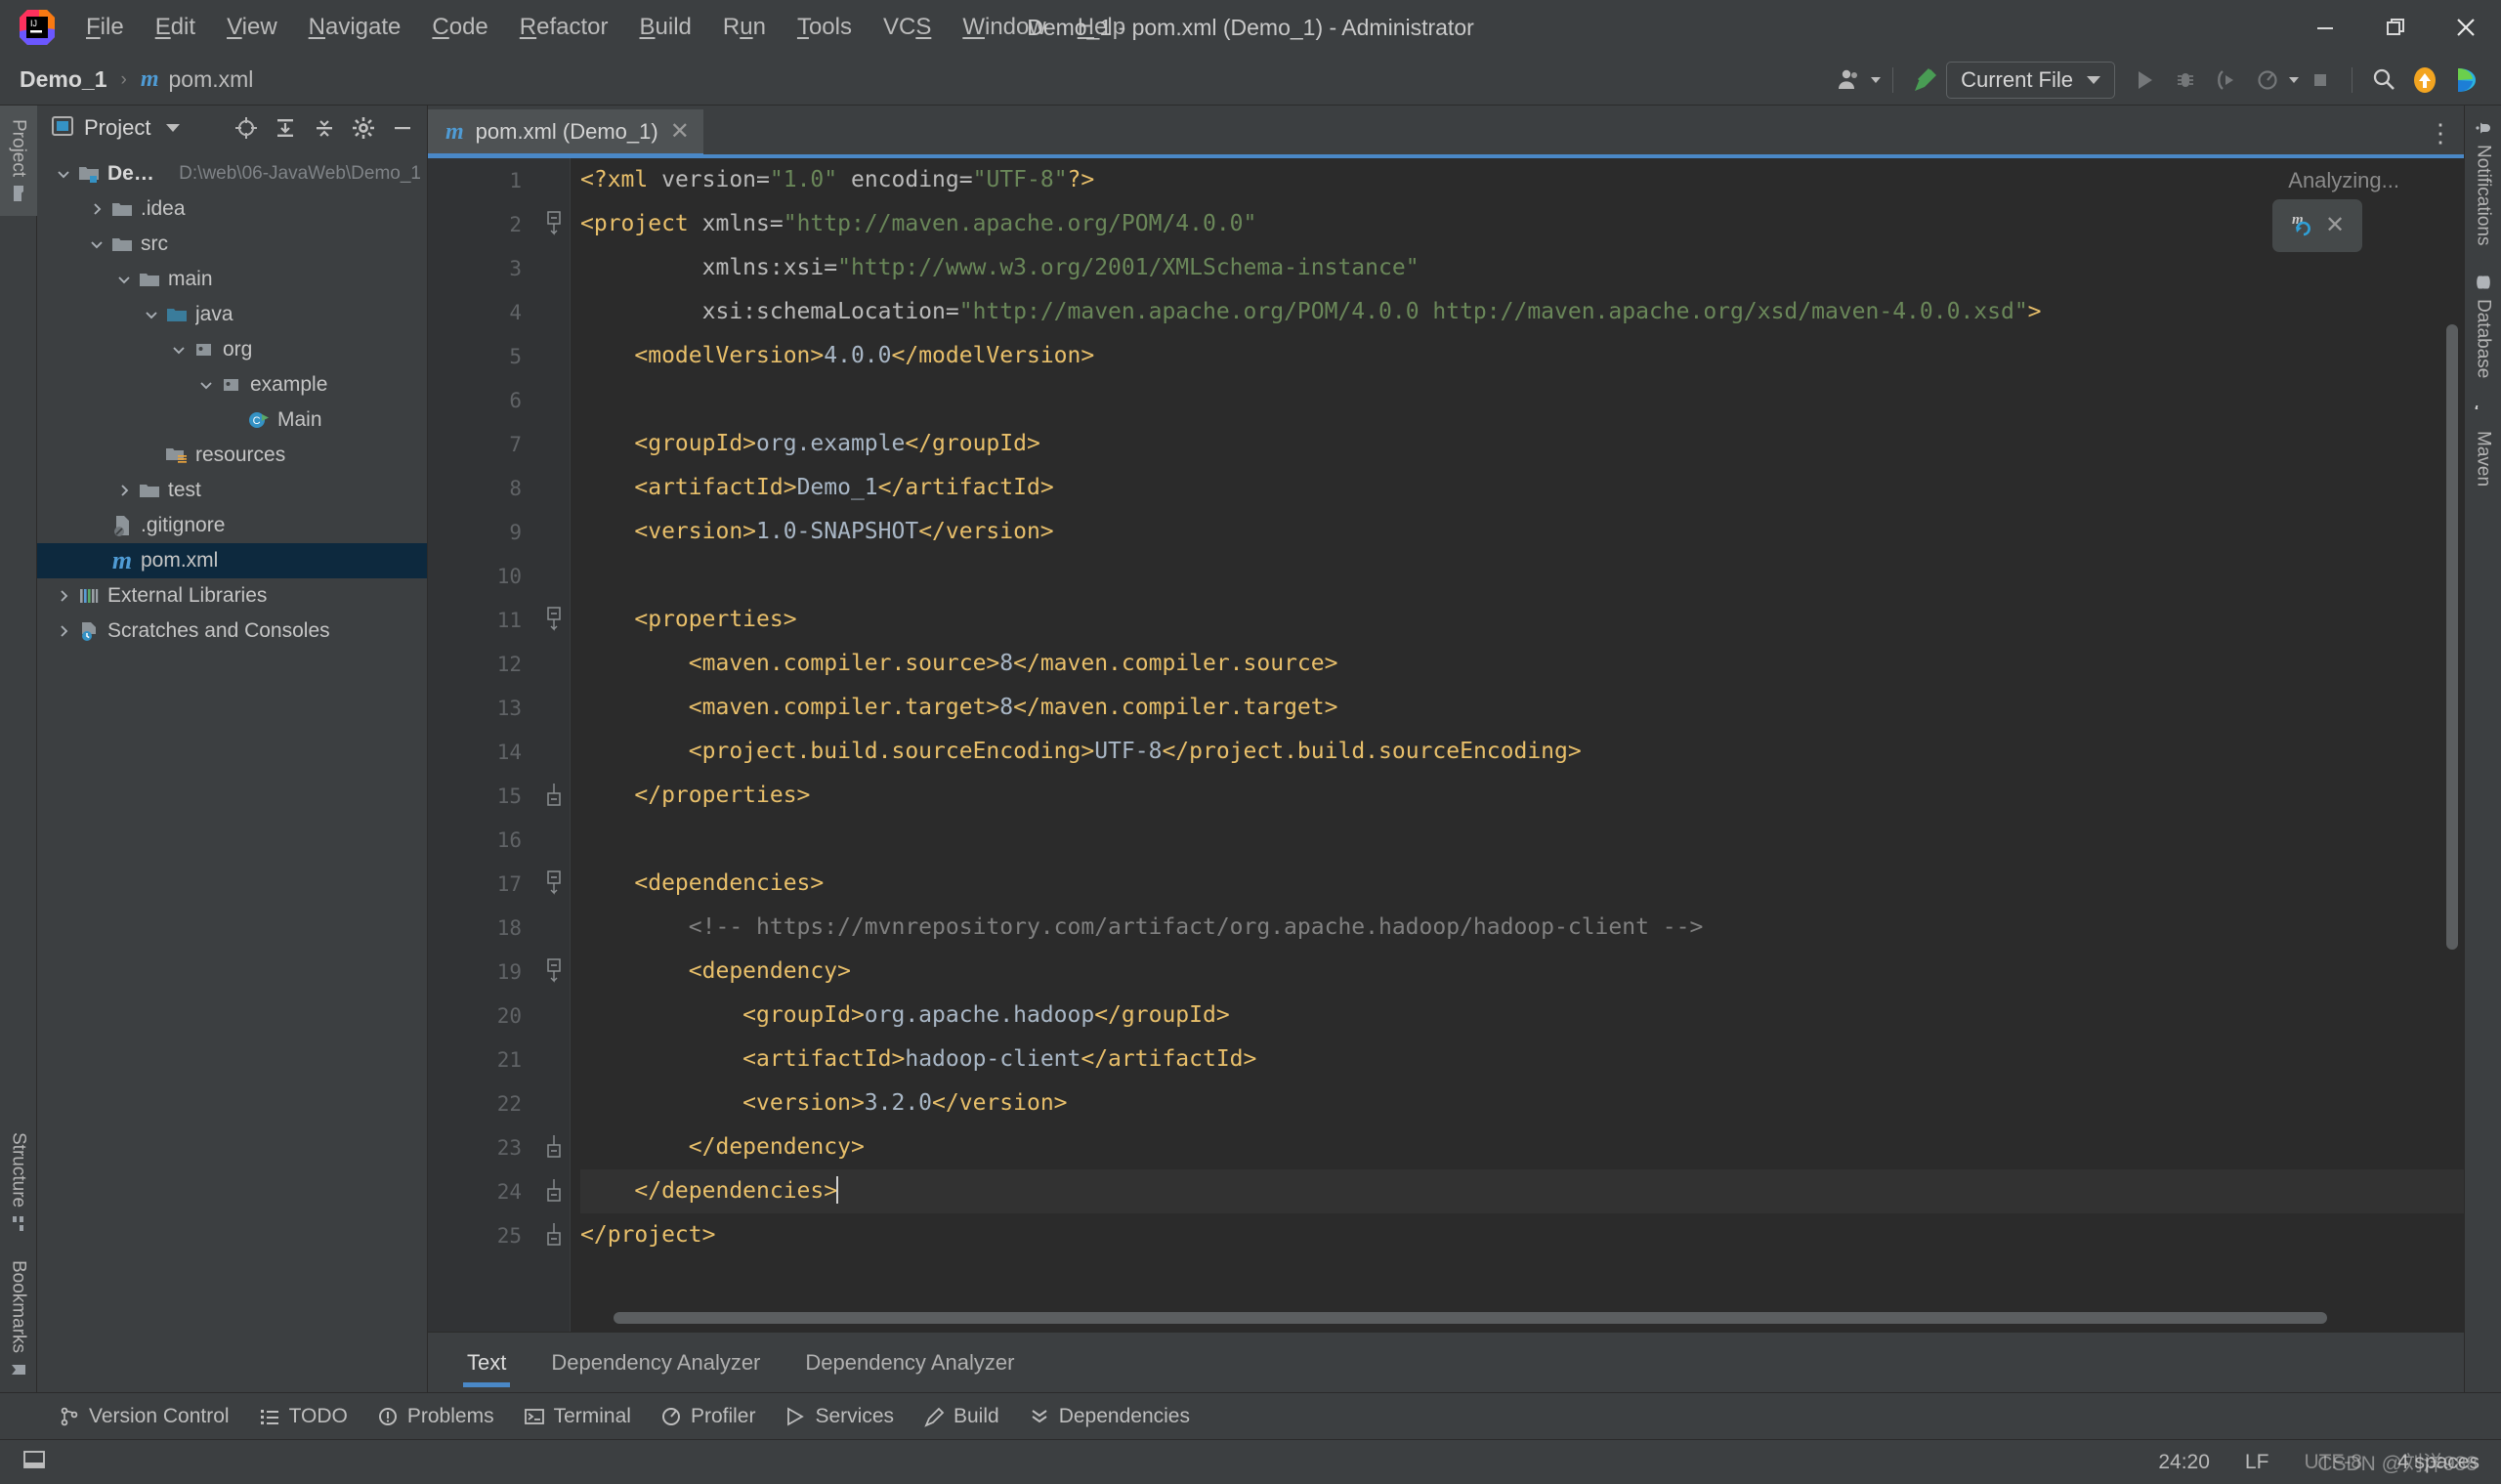  What do you see at coordinates (2438, 1462) in the screenshot?
I see `indent-setting: 4 spaces` at bounding box center [2438, 1462].